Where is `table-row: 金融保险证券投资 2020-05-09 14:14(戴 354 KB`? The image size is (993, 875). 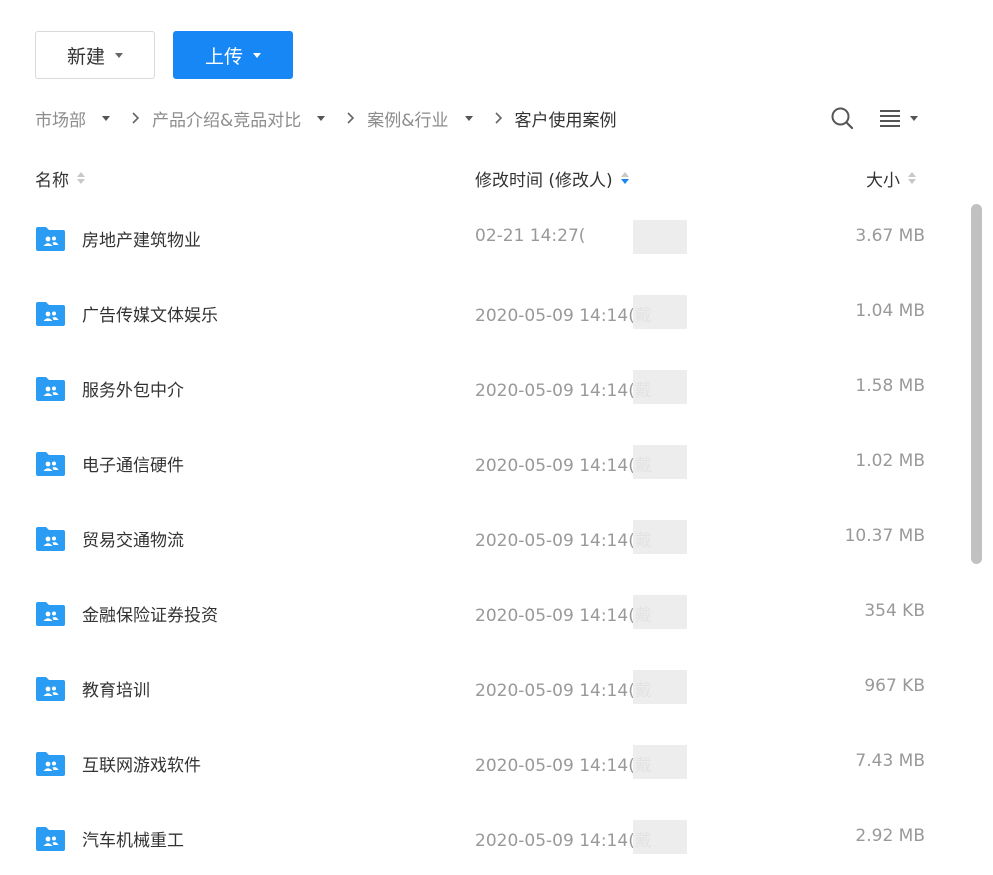 table-row: 金融保险证券投资 2020-05-09 14:14(戴 354 KB is located at coordinates (480, 612).